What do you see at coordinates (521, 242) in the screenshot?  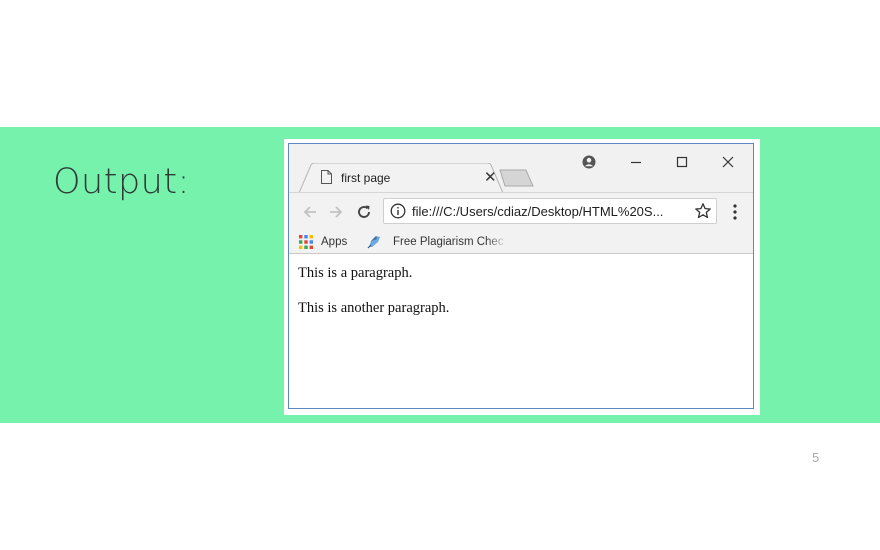 I see `bookmarks-bar: Apps Free Plagiarism Chec` at bounding box center [521, 242].